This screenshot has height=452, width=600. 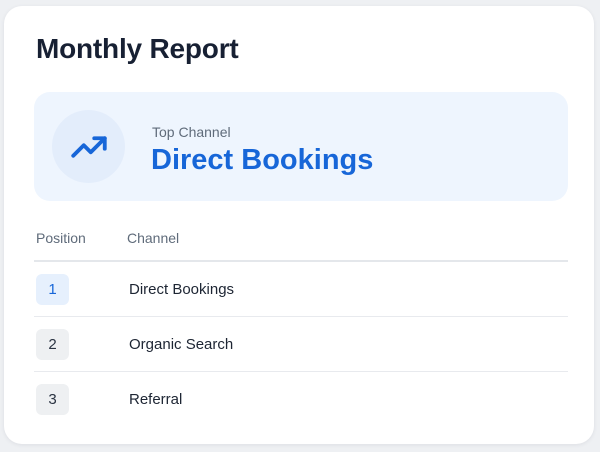 What do you see at coordinates (191, 132) in the screenshot?
I see `top-channel-label: Top Channel` at bounding box center [191, 132].